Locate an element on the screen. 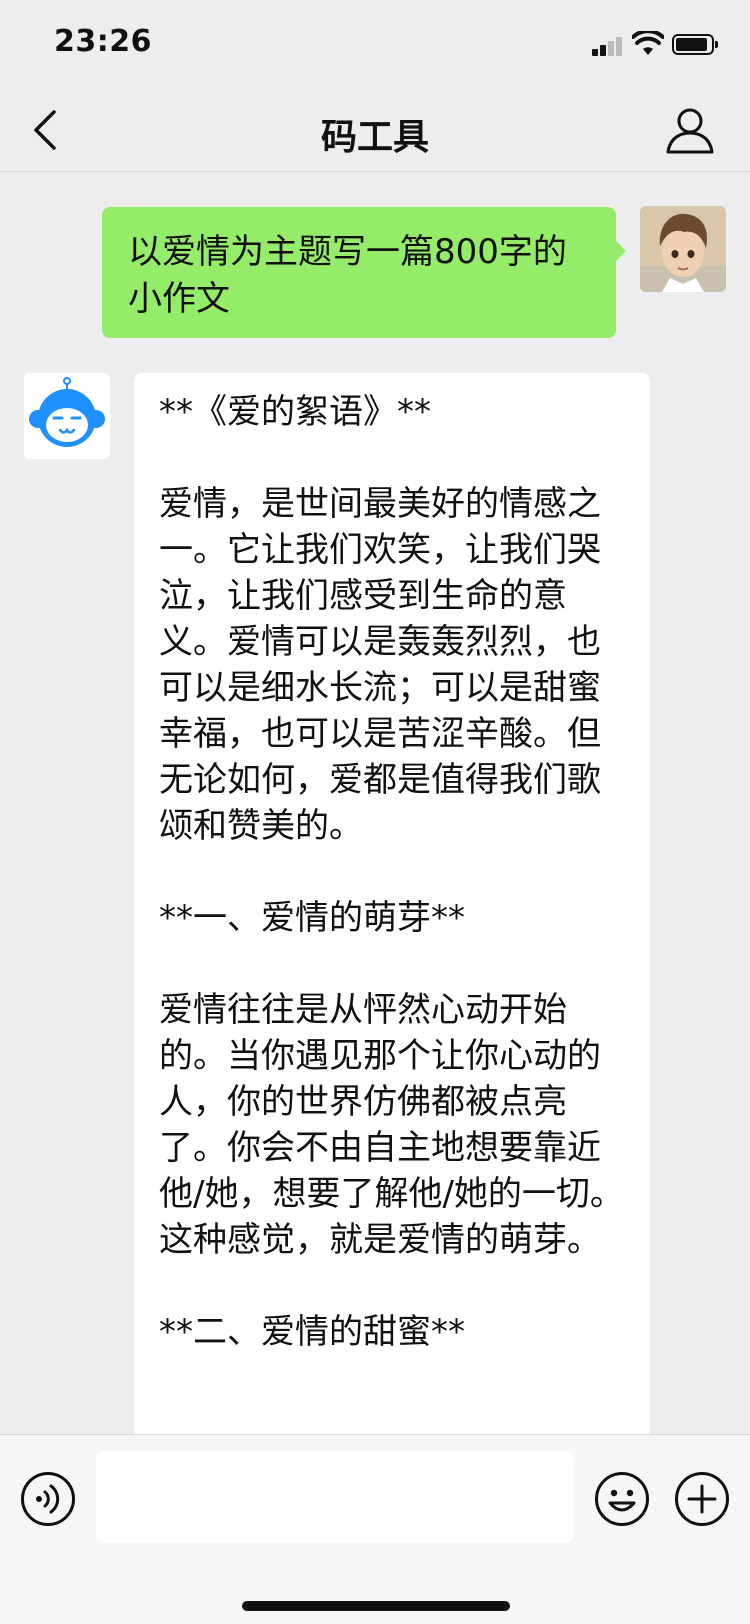 This screenshot has width=750, height=1624. status-bar: 23:26 is located at coordinates (375, 44).